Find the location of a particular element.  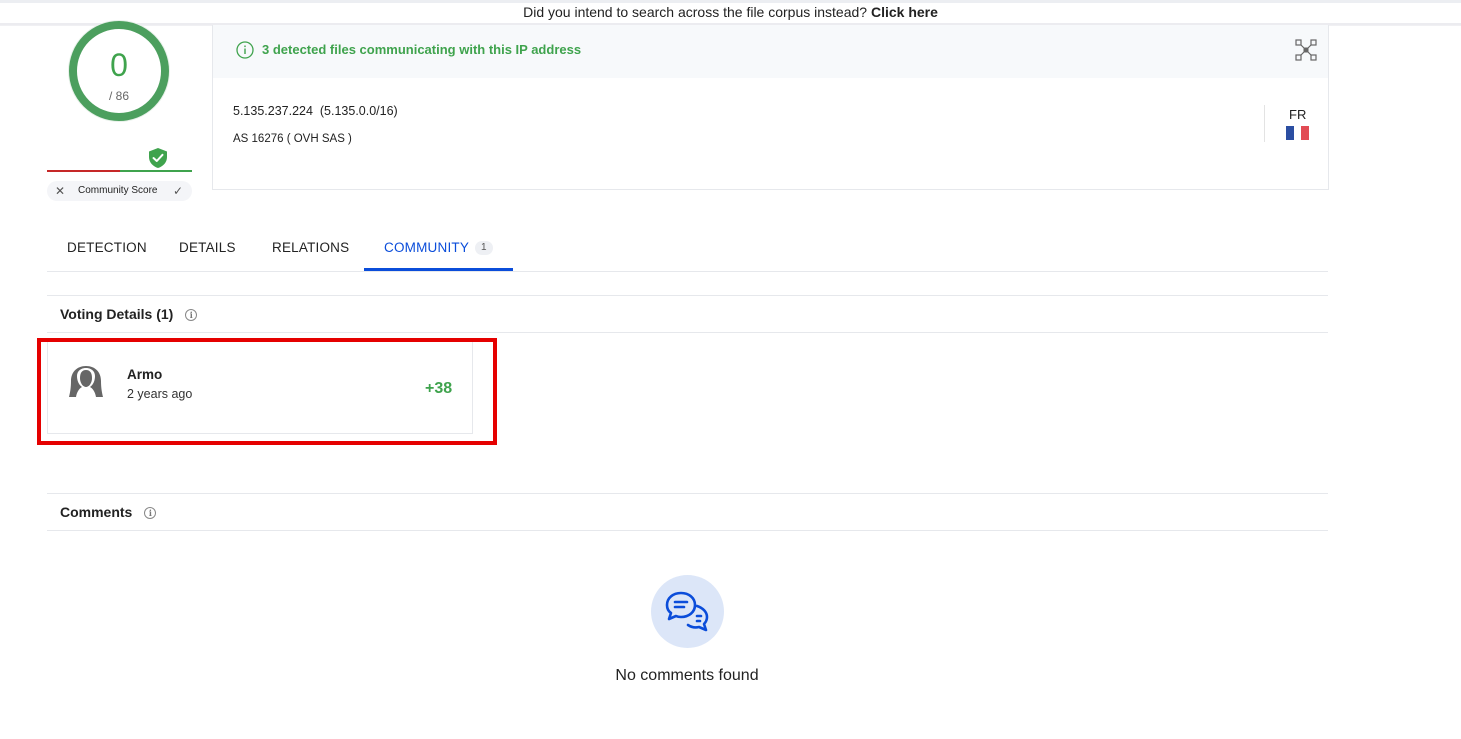

tab-community-badge: 1 is located at coordinates (484, 248).